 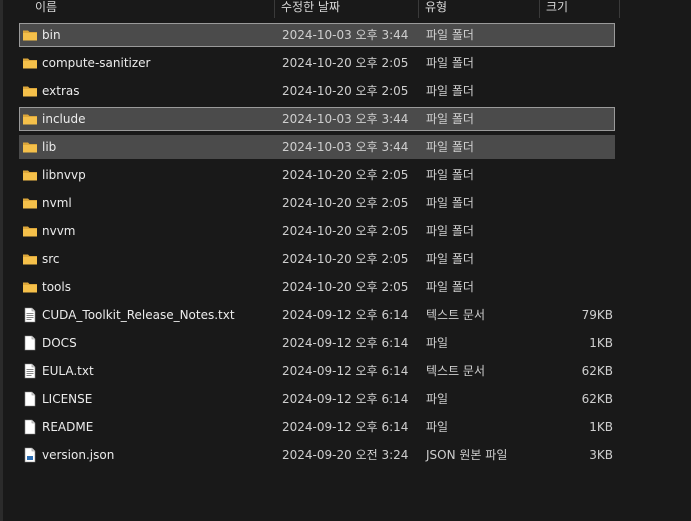 I want to click on file-row: libnvvp 2024-10-20 오후 2:05 파일 폴더, so click(x=317, y=175).